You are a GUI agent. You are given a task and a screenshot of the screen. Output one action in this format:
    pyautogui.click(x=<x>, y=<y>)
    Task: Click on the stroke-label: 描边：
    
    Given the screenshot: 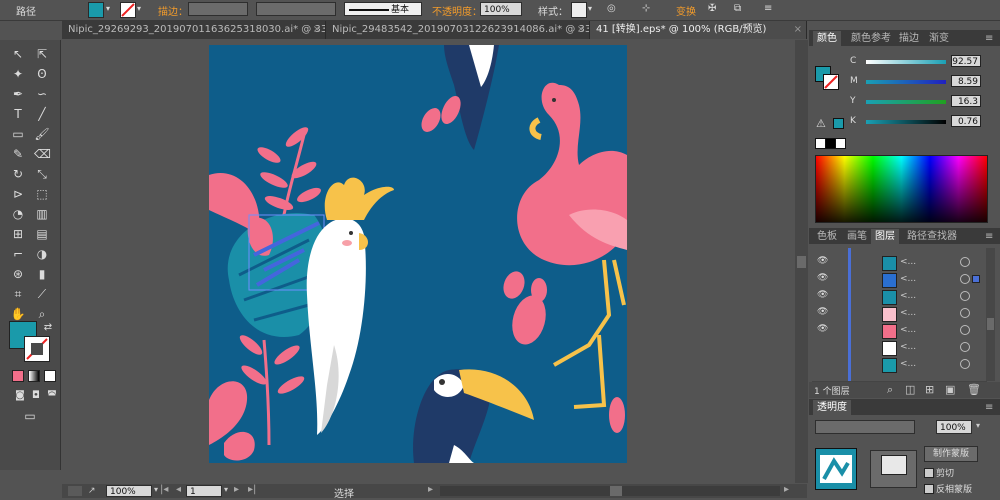 What is the action you would take?
    pyautogui.click(x=173, y=10)
    